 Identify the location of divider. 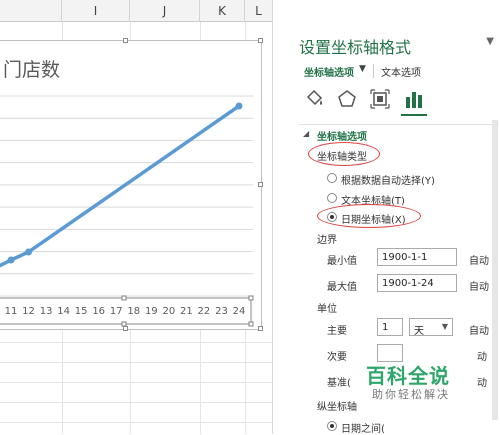
(399, 124).